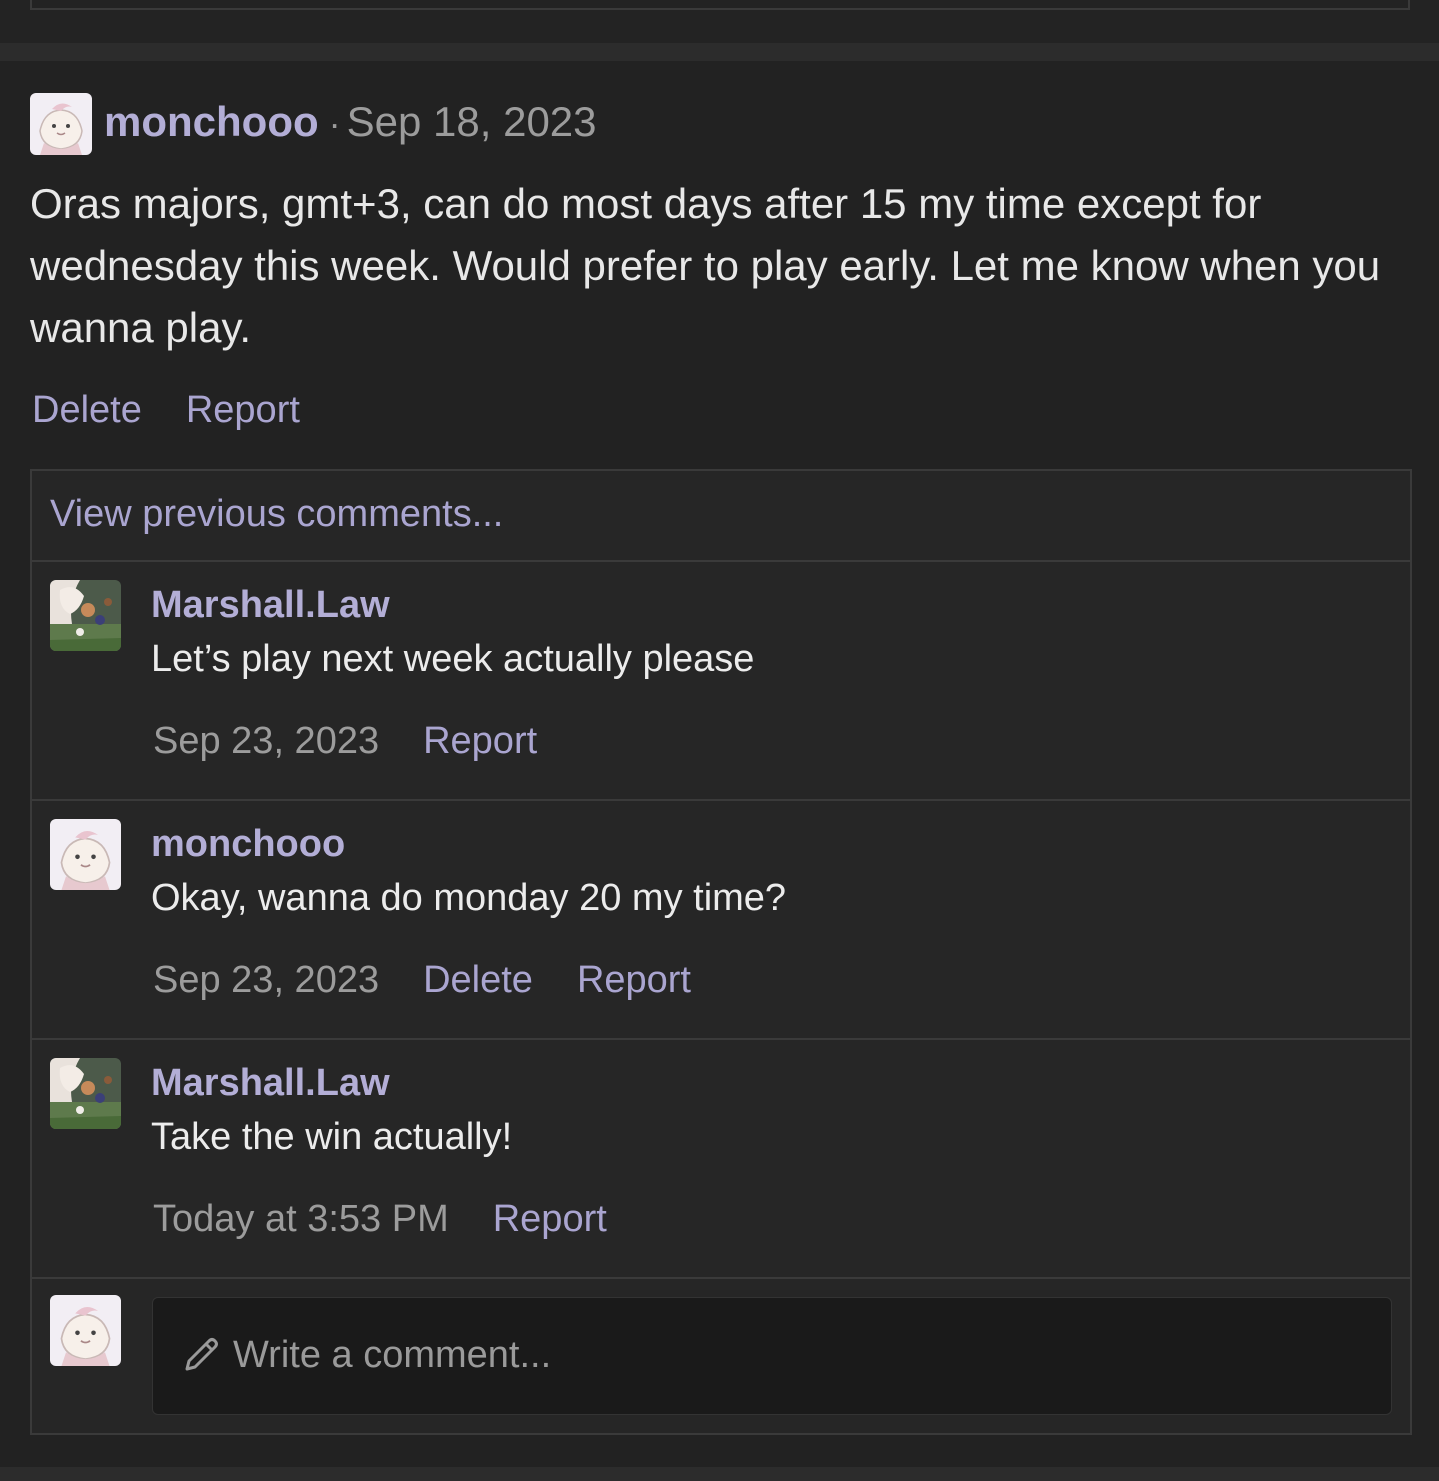 The width and height of the screenshot is (1439, 1481). I want to click on pencil-icon, so click(201, 1354).